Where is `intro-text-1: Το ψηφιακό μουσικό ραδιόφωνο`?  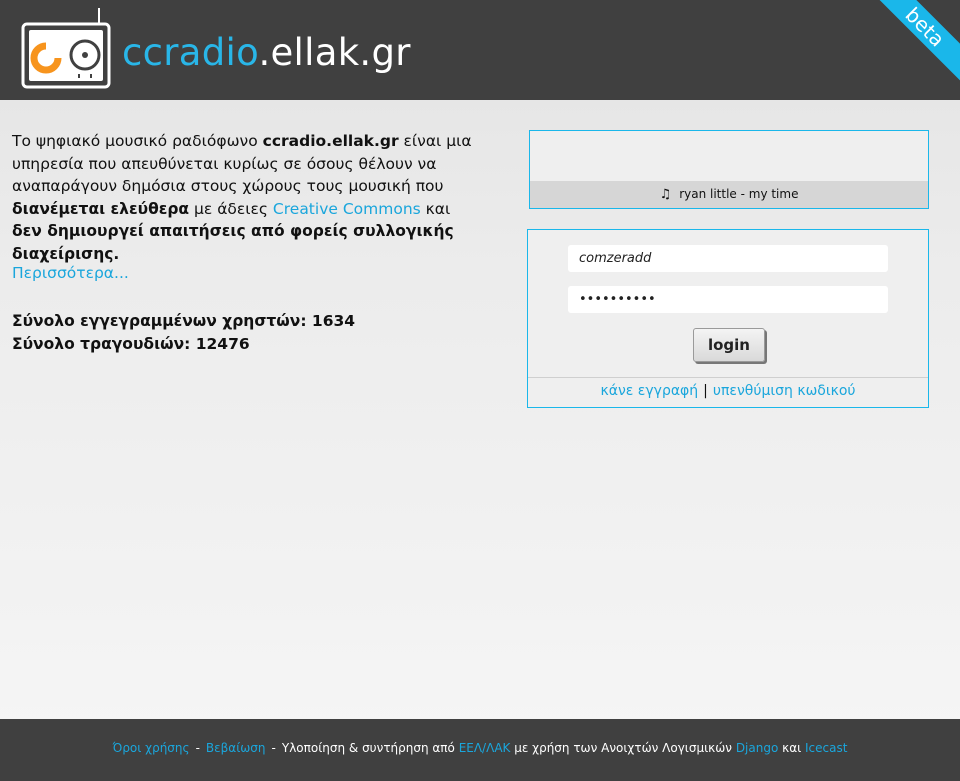
intro-text-1: Το ψηφιακό μουσικό ραδιόφωνο is located at coordinates (137, 141).